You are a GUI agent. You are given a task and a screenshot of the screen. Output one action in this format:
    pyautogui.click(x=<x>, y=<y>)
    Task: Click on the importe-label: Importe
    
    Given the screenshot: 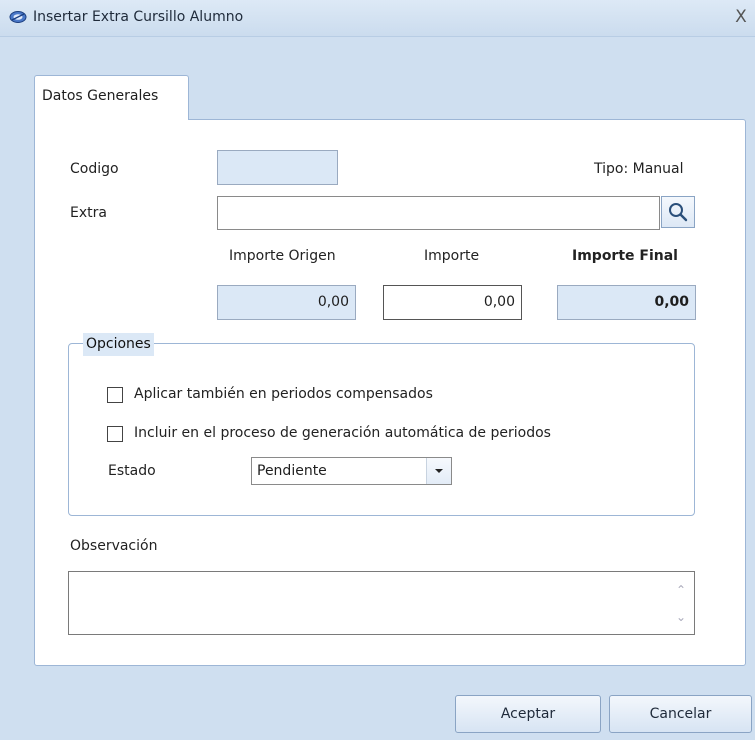 What is the action you would take?
    pyautogui.click(x=452, y=256)
    